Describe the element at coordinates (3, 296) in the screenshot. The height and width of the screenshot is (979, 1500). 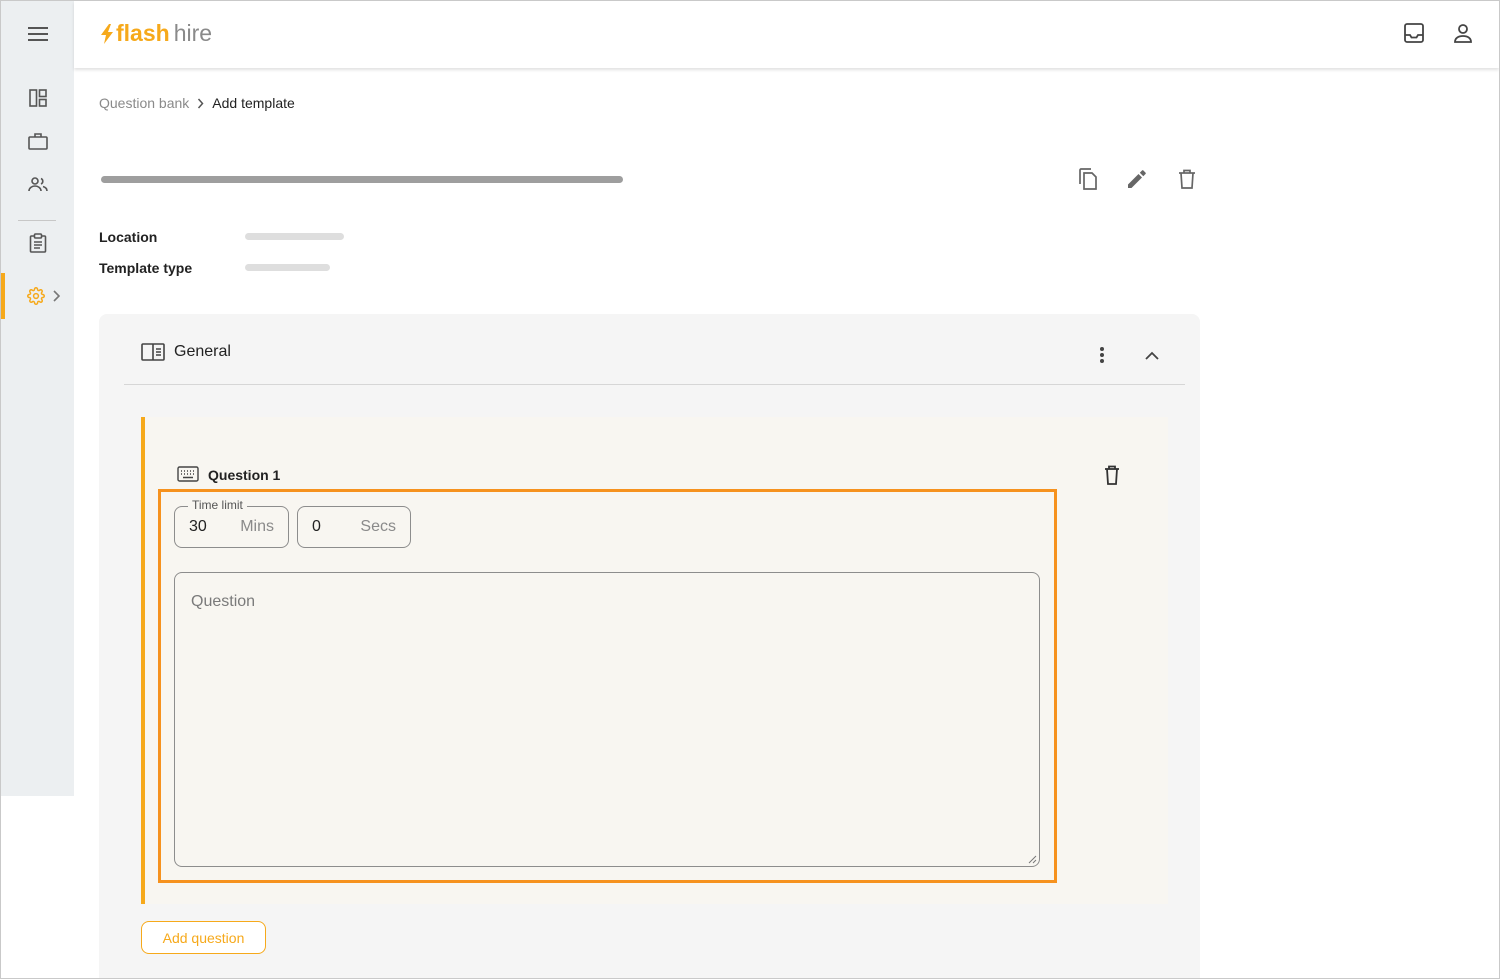
I see `active-indicator` at that location.